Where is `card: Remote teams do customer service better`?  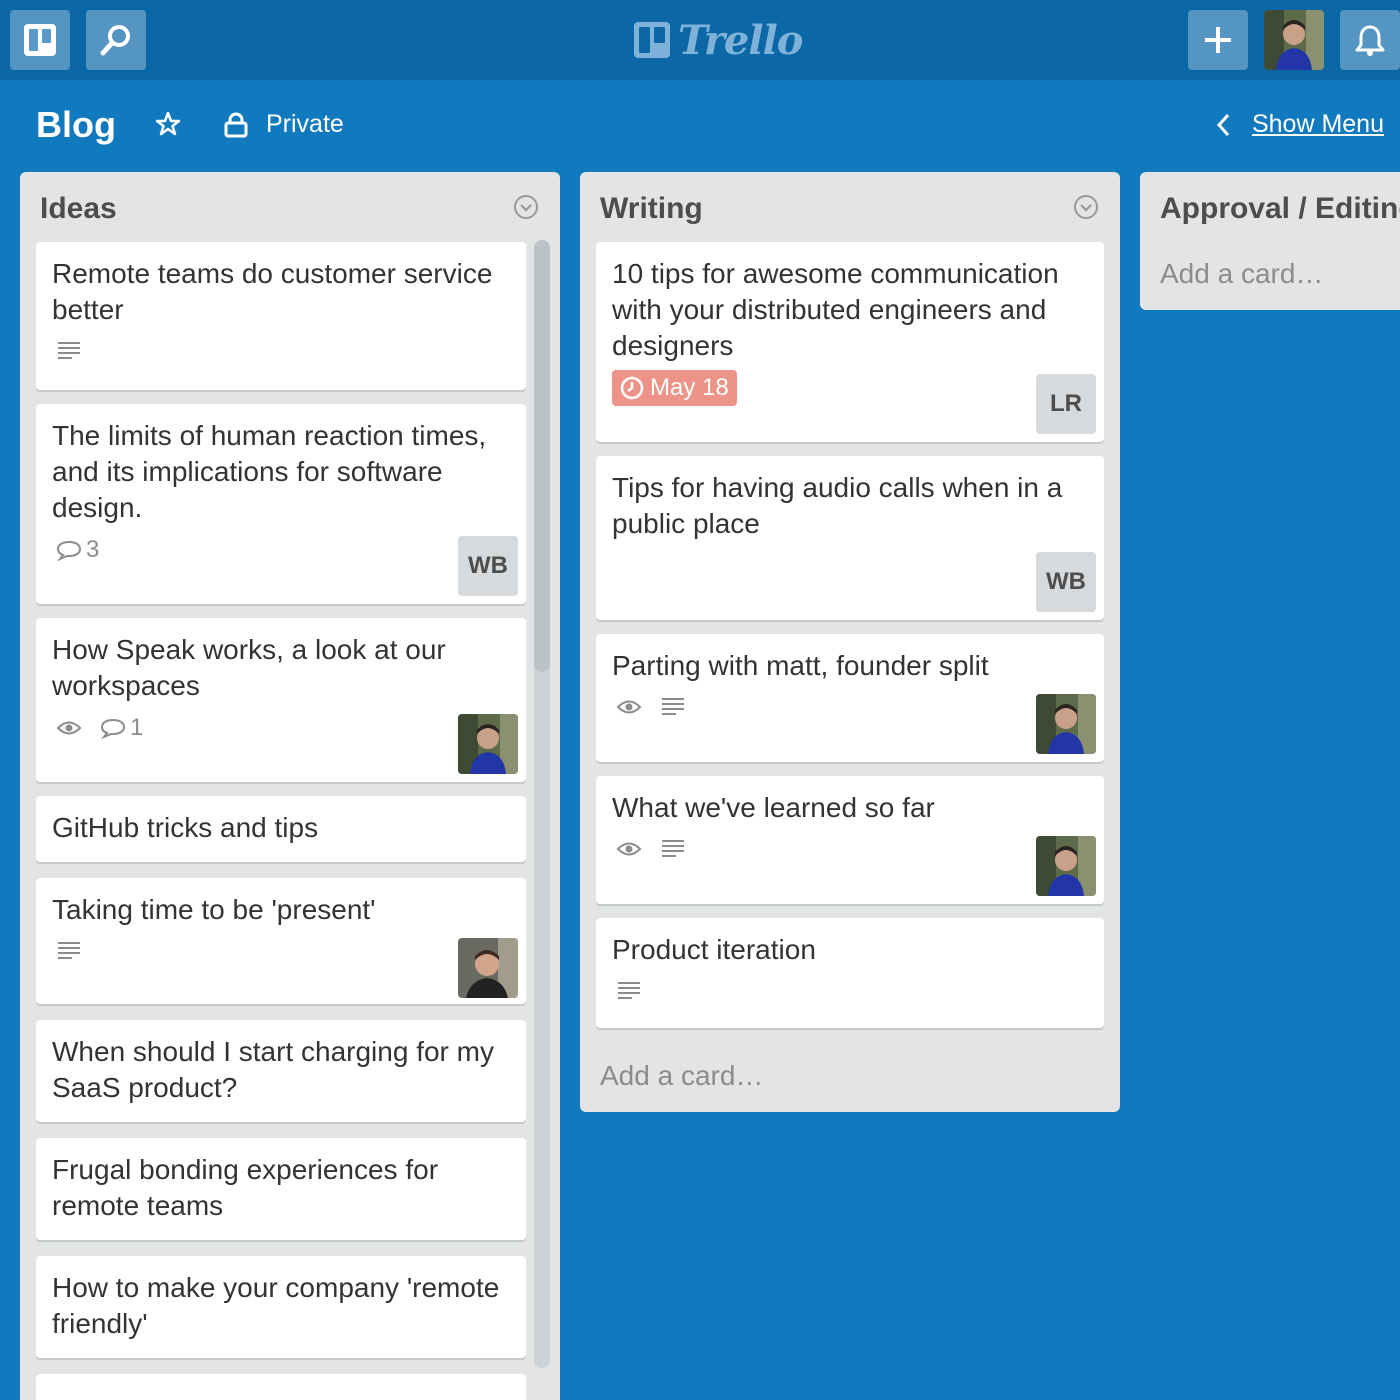 card: Remote teams do customer service better is located at coordinates (281, 316).